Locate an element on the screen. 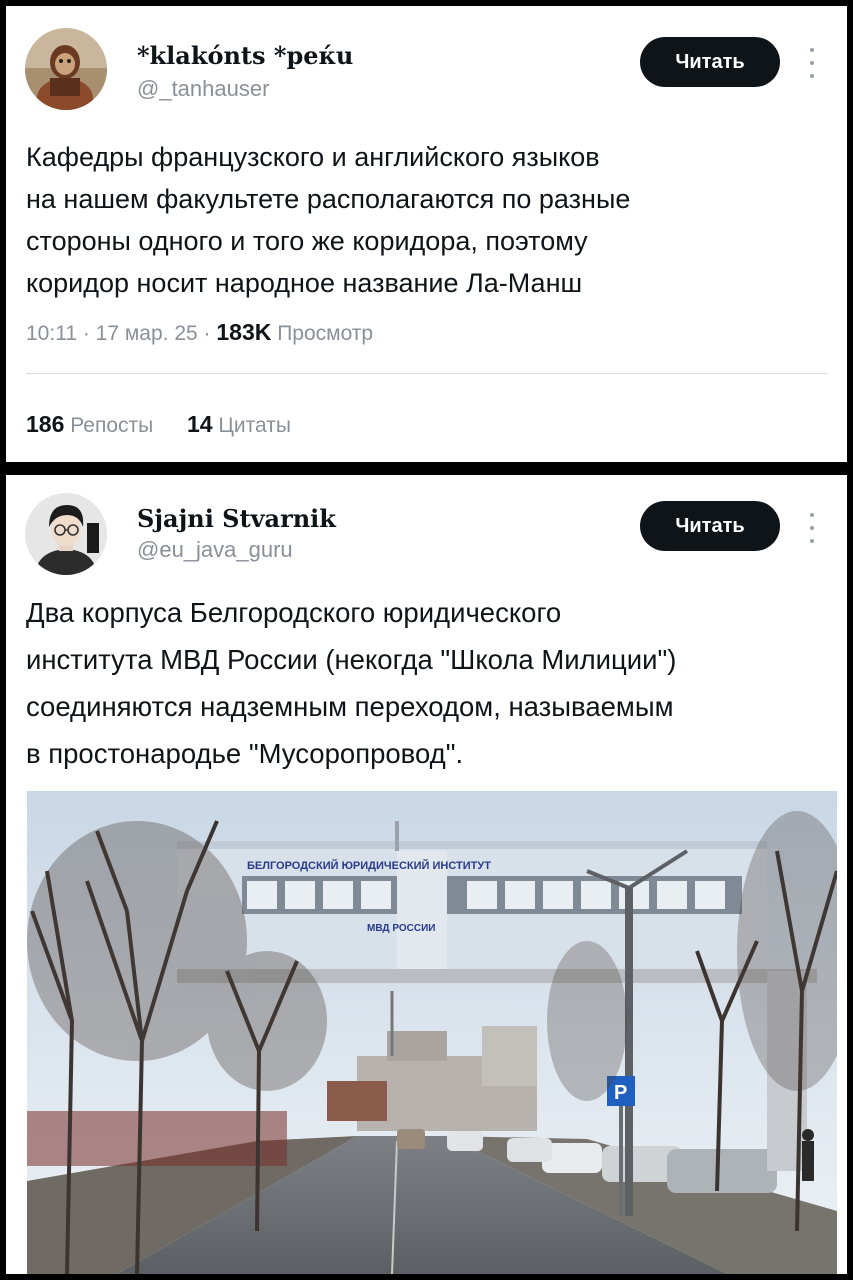 The height and width of the screenshot is (1280, 853). views-count: 183K is located at coordinates (244, 332).